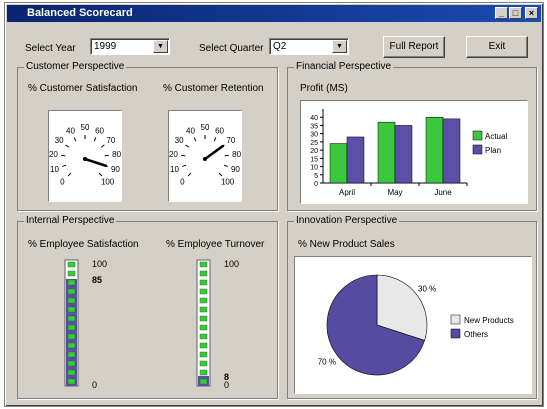 Image resolution: width=547 pixels, height=409 pixels. What do you see at coordinates (85, 156) in the screenshot?
I see `customer-satisfaction-gauge: 0 10 20 30 40 50 60 70 80 90 100` at bounding box center [85, 156].